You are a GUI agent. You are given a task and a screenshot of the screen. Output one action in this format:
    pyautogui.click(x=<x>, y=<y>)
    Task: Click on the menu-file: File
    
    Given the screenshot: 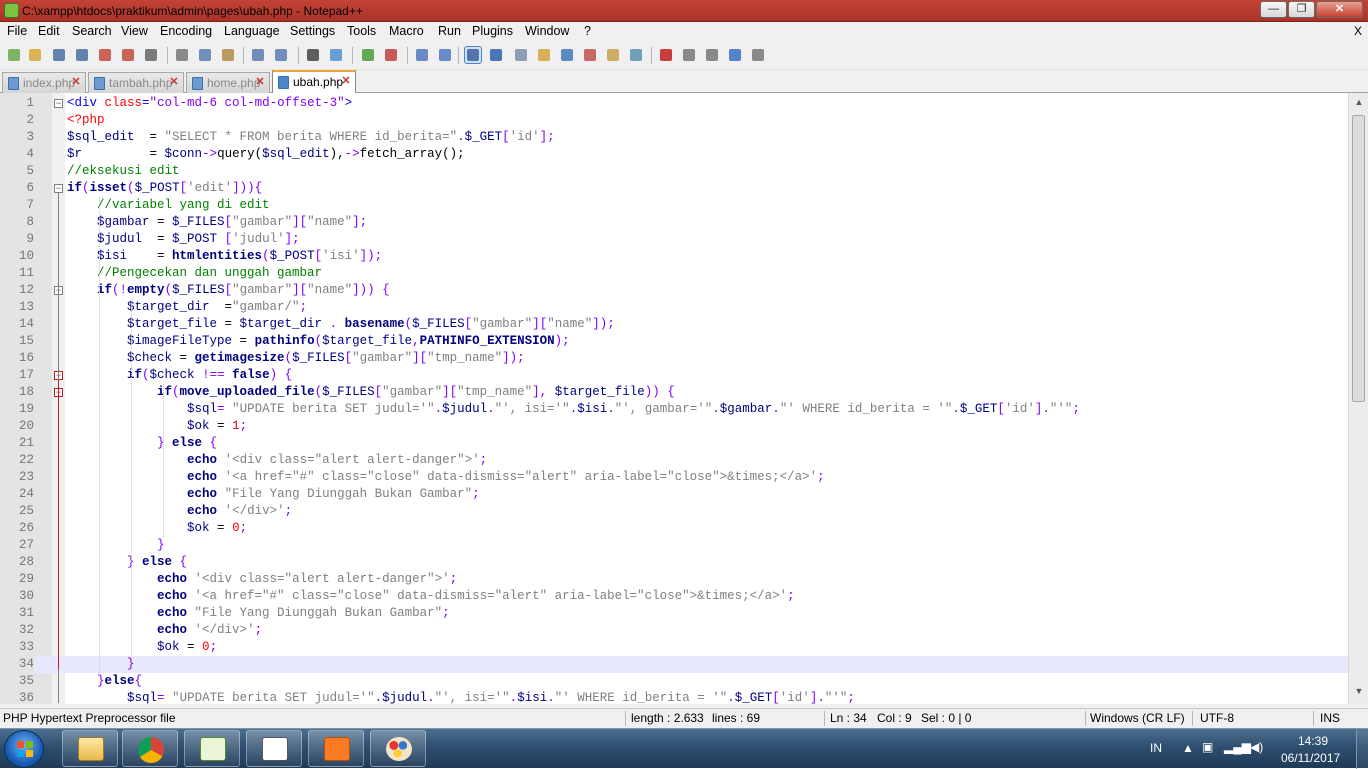 What is the action you would take?
    pyautogui.click(x=17, y=31)
    